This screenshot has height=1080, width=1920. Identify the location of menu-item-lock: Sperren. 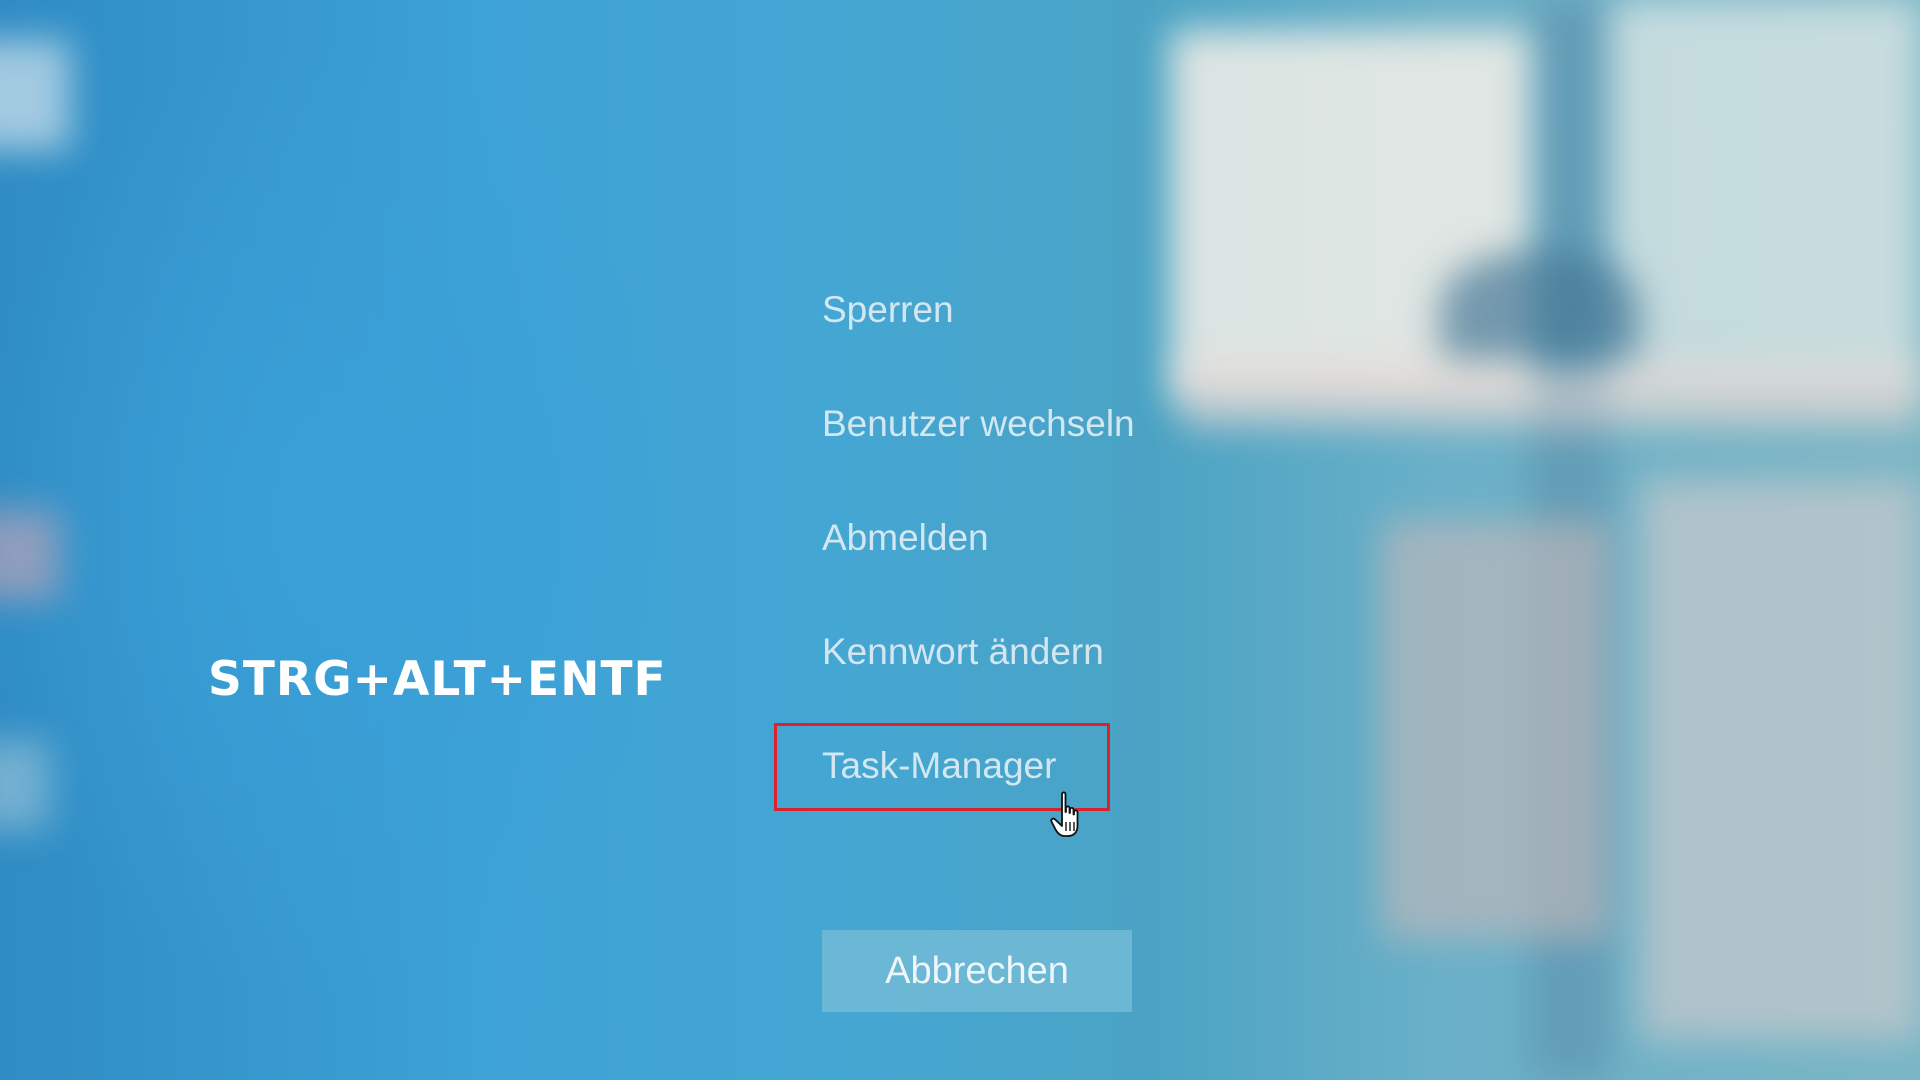
(888, 310).